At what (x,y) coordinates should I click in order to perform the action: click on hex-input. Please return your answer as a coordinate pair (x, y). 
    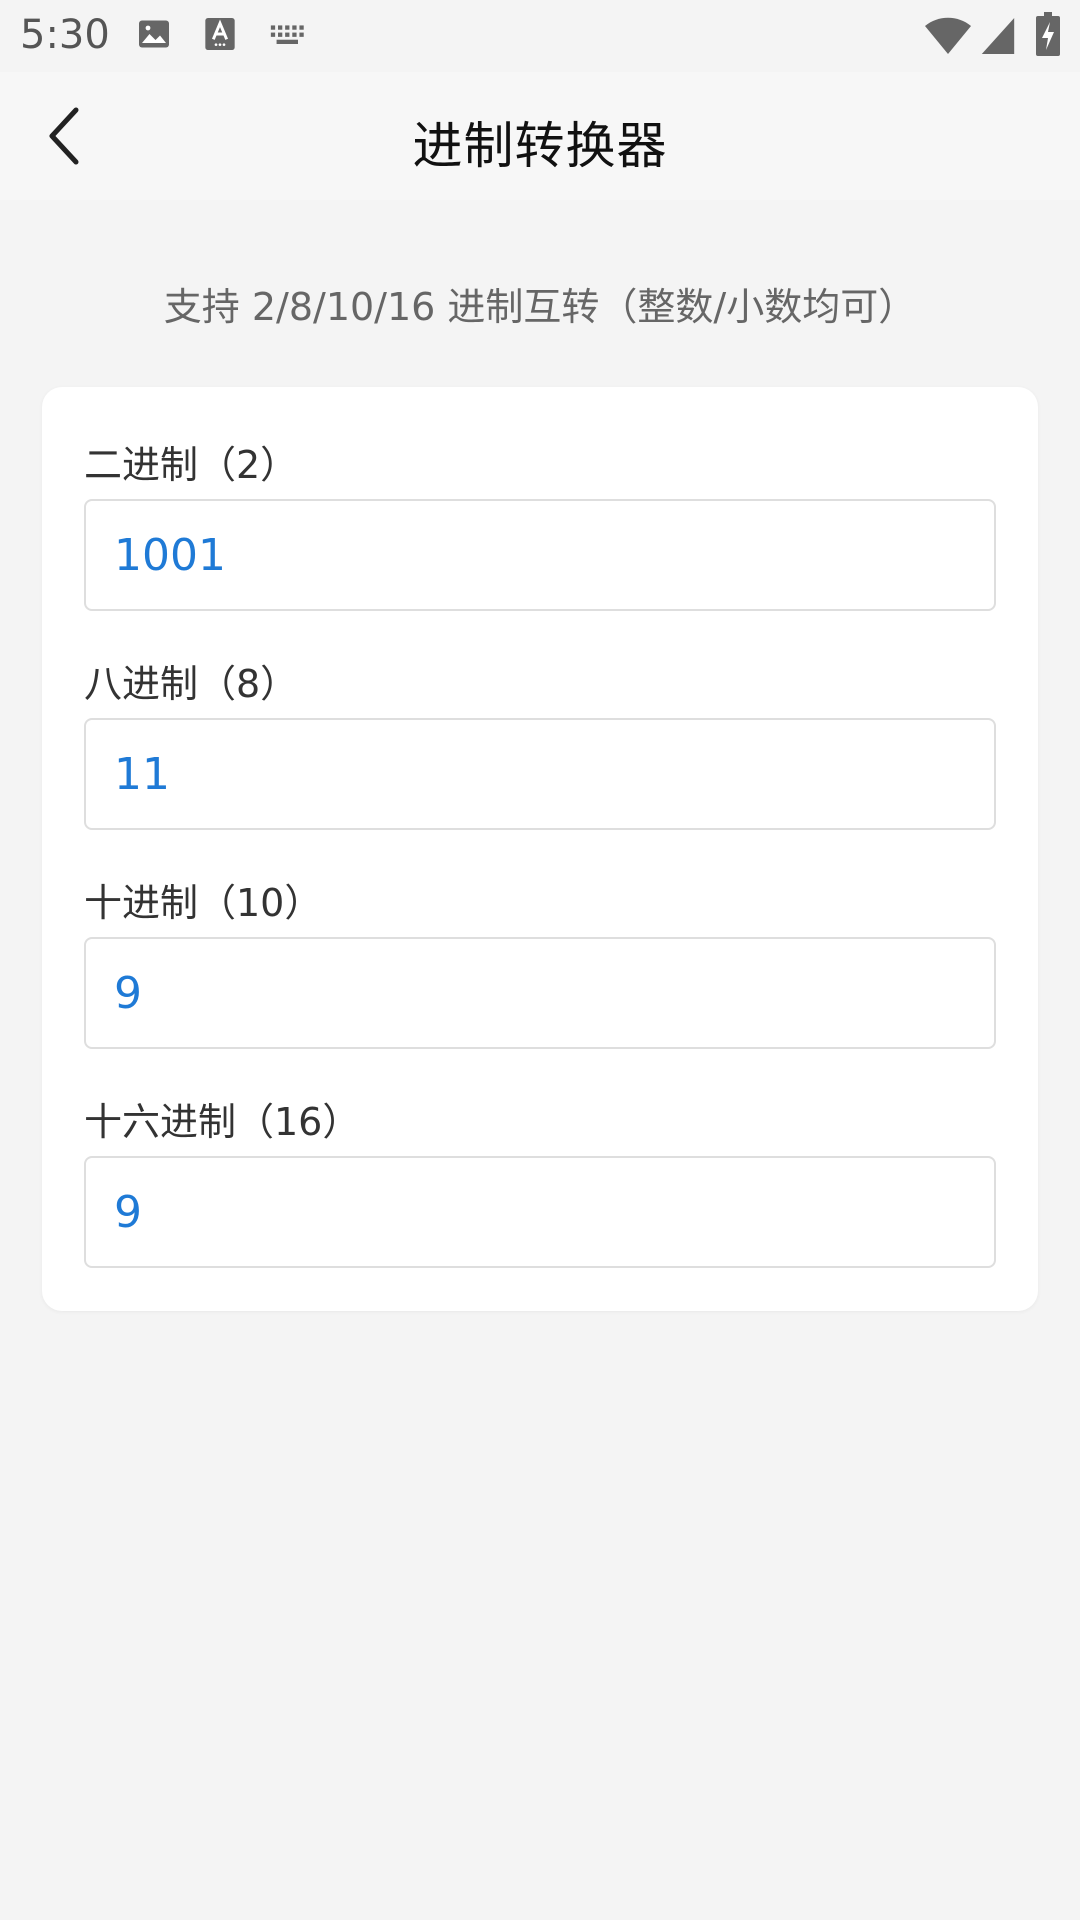
    Looking at the image, I should click on (540, 1212).